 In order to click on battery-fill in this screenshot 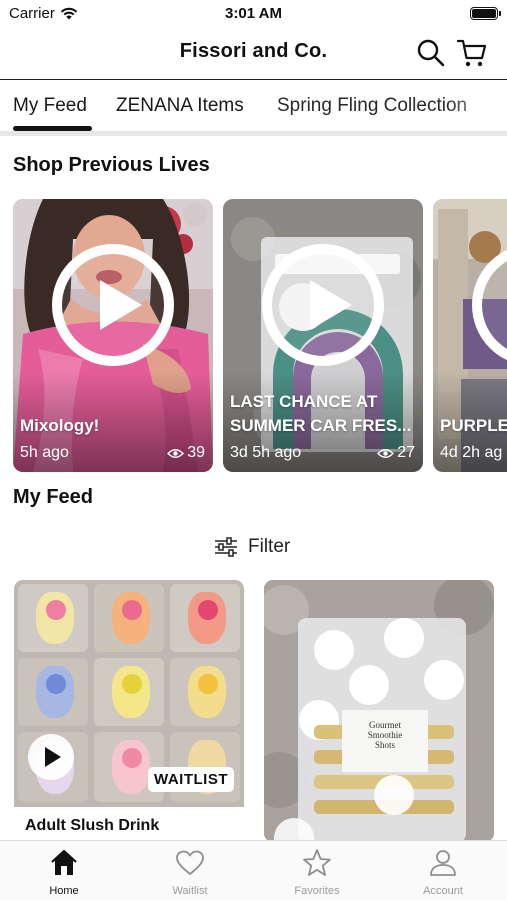, I will do `click(484, 13)`.